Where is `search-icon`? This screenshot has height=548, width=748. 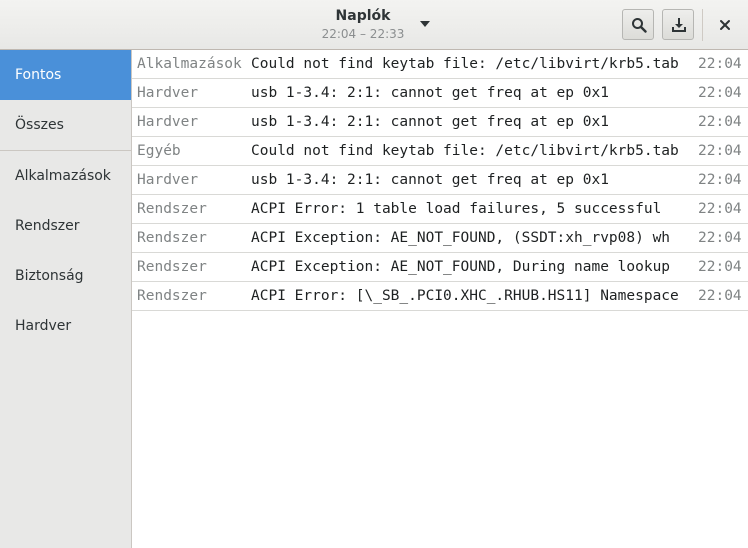
search-icon is located at coordinates (639, 25).